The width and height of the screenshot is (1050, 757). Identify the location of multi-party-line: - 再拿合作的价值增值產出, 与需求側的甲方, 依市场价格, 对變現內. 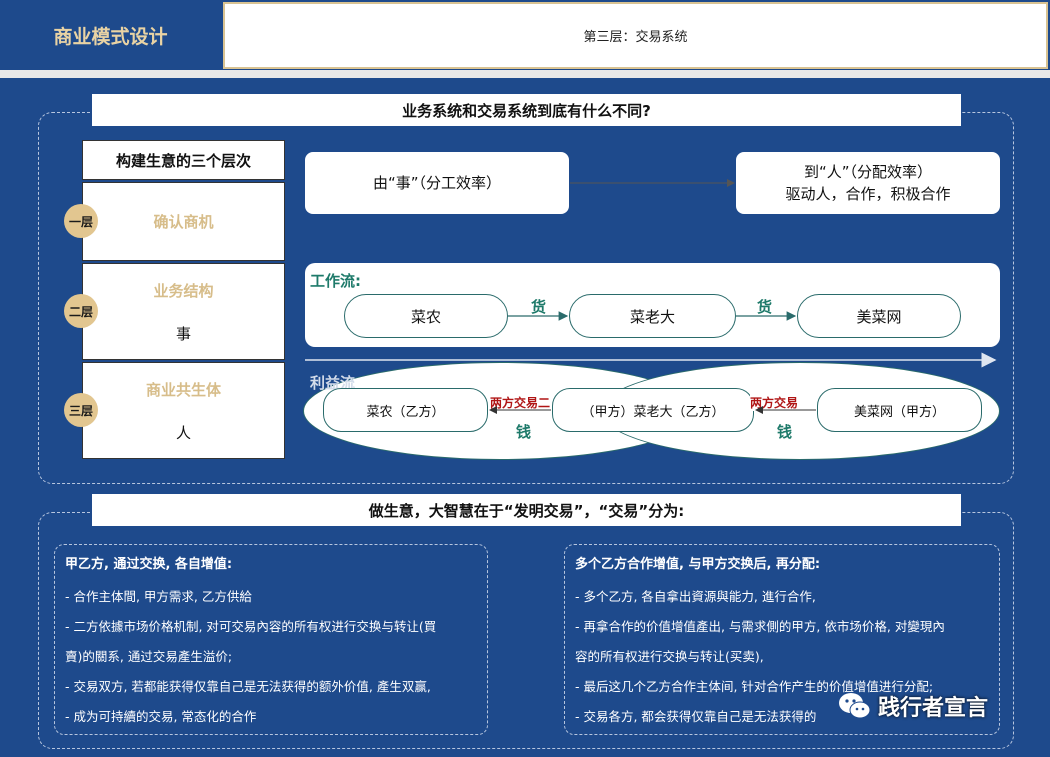
(760, 626).